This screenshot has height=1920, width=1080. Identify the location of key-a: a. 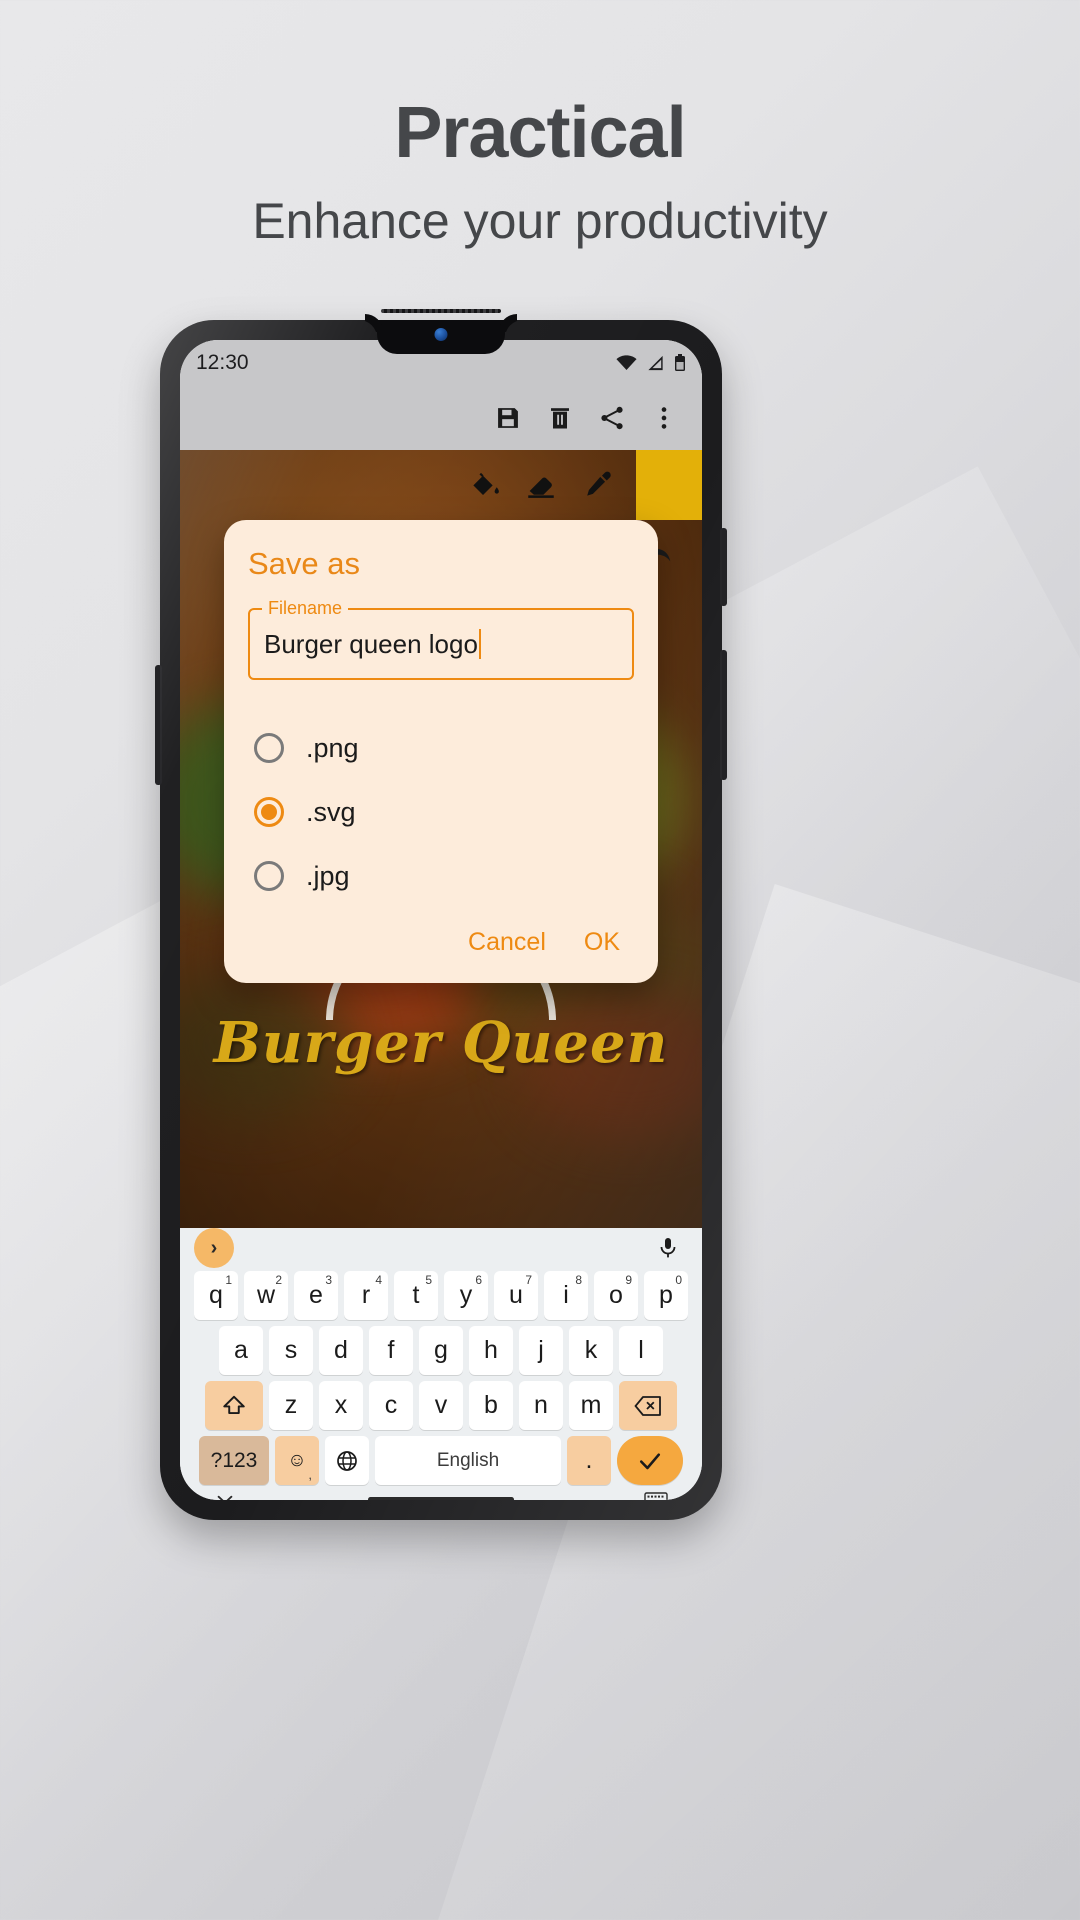
(241, 1350).